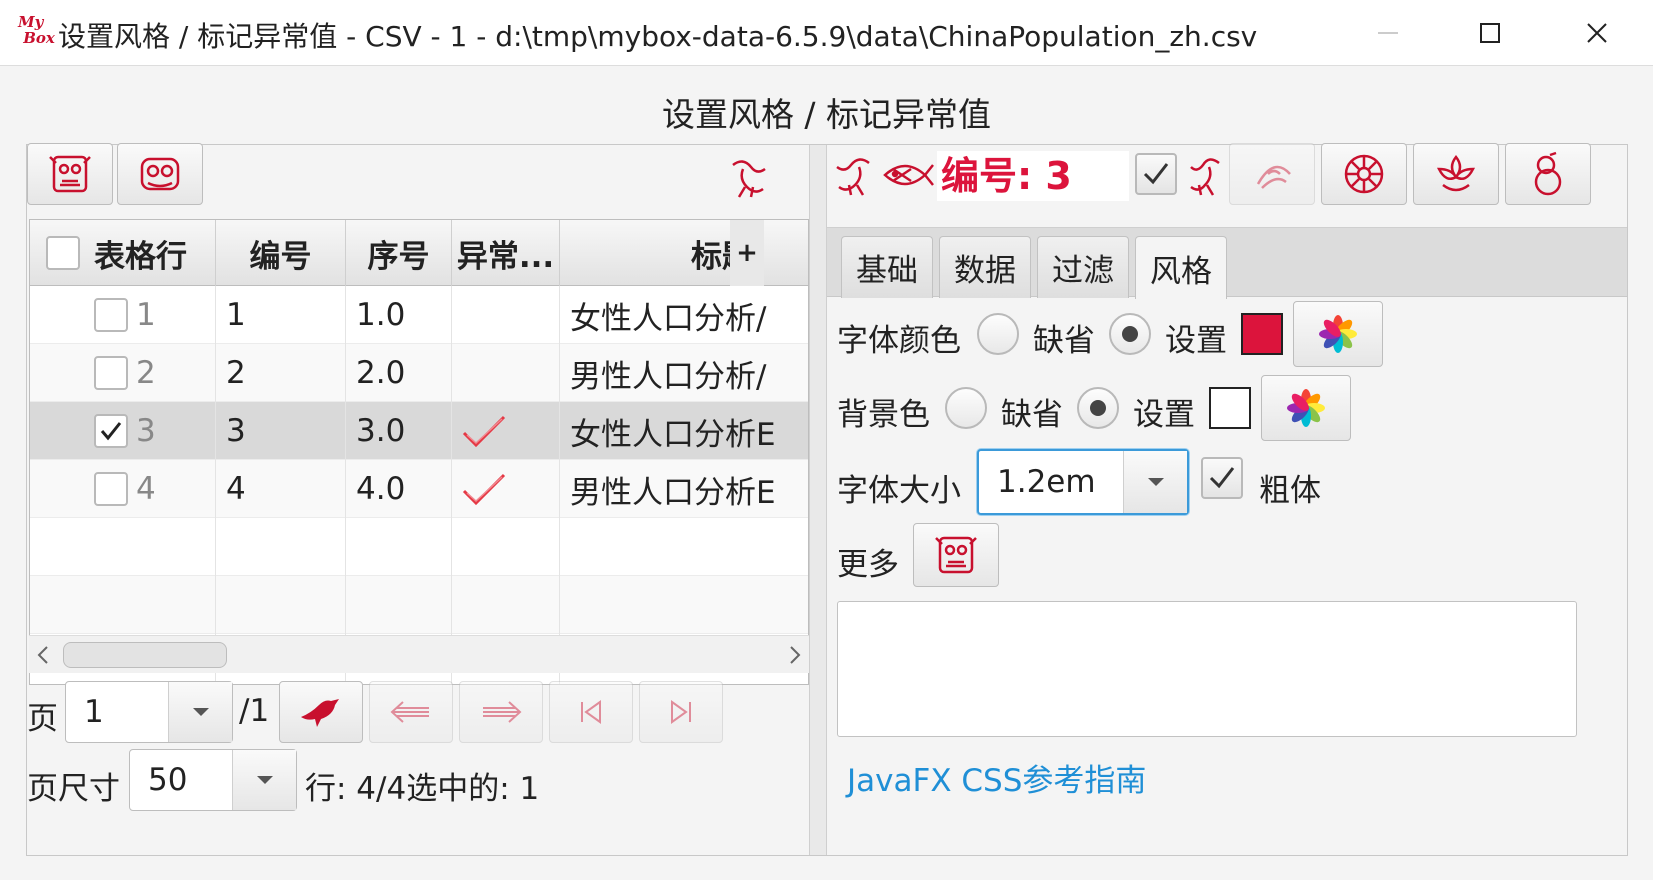 This screenshot has width=1653, height=880. Describe the element at coordinates (1156, 174) in the screenshot. I see `row-checkbox` at that location.